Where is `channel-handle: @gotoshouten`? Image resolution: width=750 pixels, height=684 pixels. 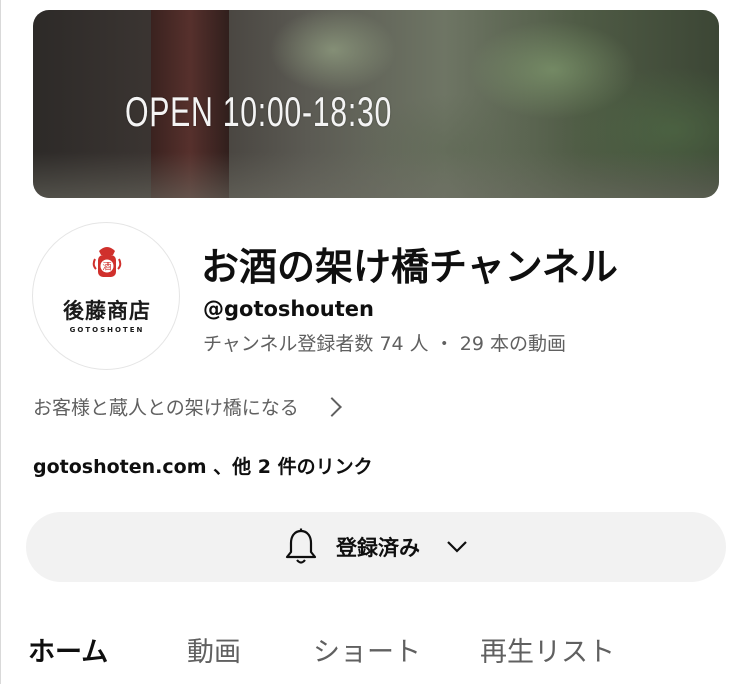 channel-handle: @gotoshouten is located at coordinates (288, 309).